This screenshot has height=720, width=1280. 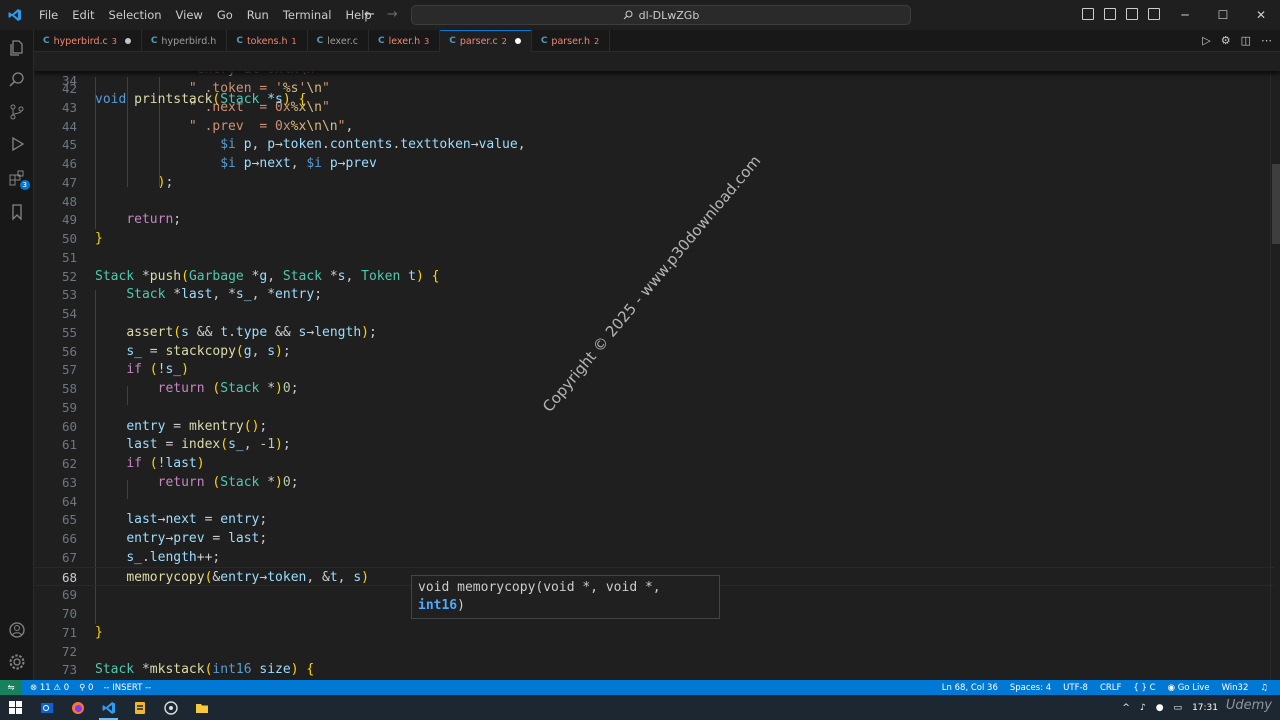 I want to click on code-line: 48, so click(x=654, y=201).